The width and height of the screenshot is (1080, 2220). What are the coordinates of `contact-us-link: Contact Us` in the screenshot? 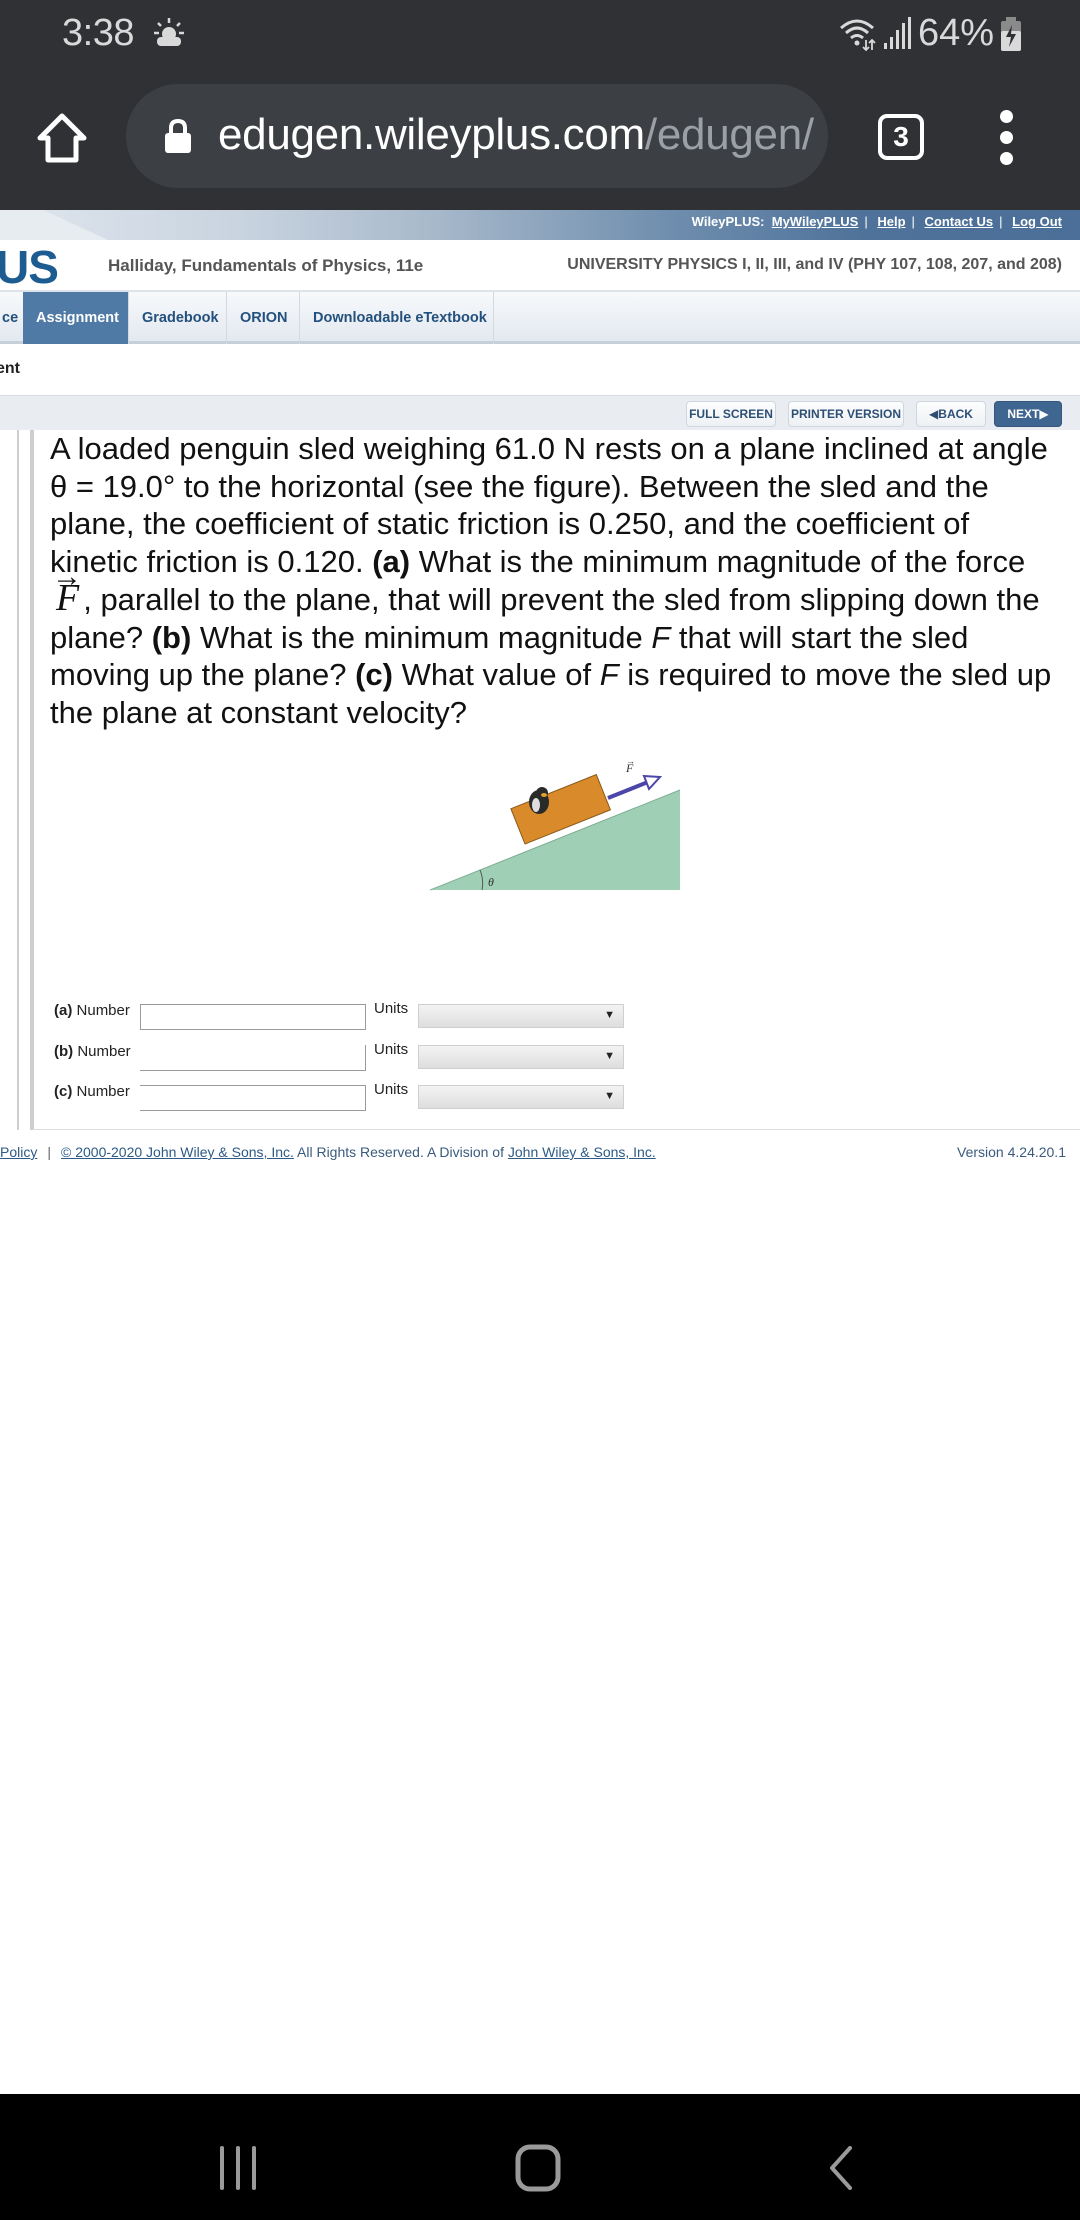 It's located at (959, 221).